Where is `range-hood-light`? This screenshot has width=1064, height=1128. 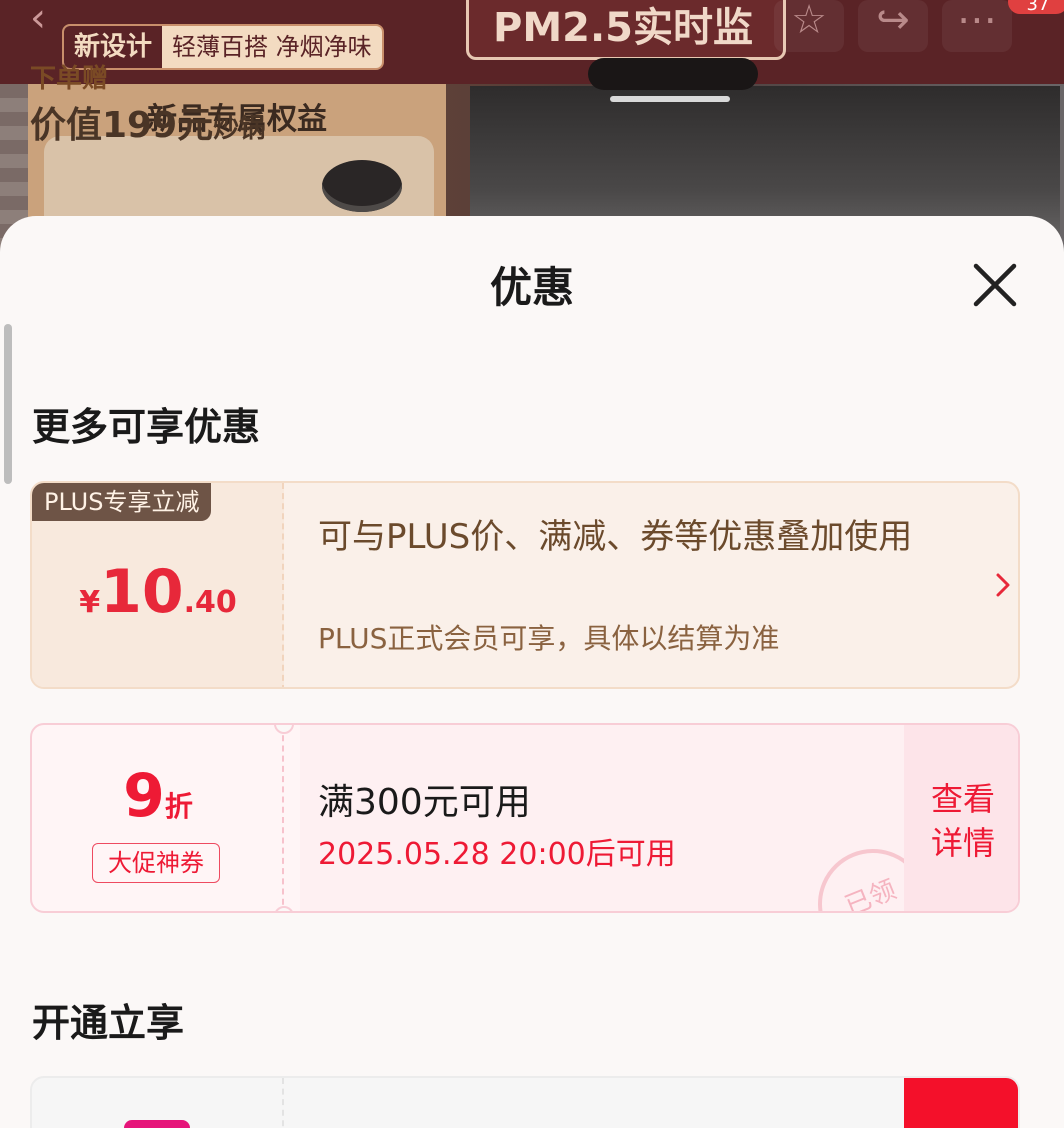
range-hood-light is located at coordinates (670, 99).